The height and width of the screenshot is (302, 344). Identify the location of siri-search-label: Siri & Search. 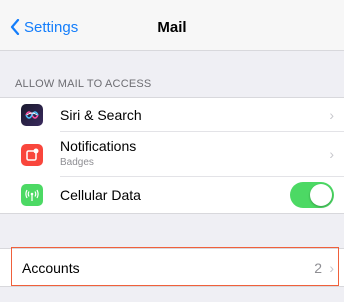
(101, 115).